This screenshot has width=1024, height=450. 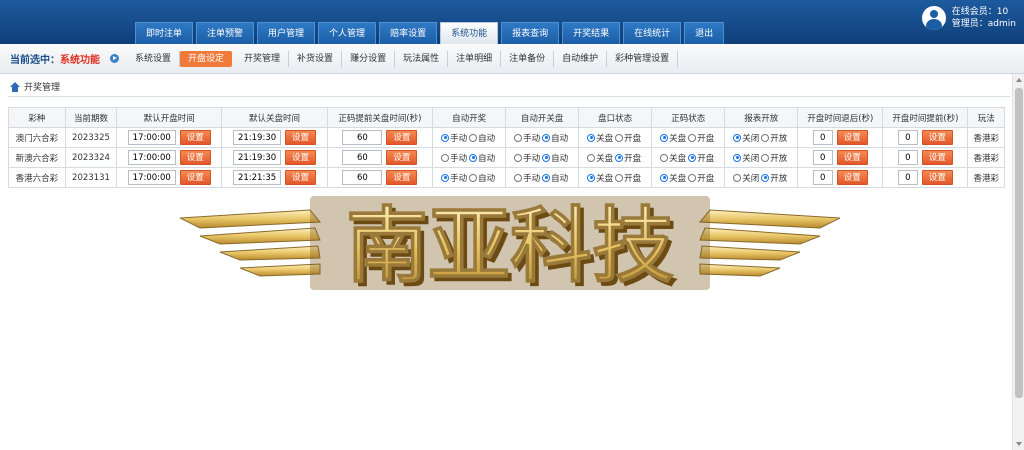 What do you see at coordinates (206, 58) in the screenshot?
I see `sub-nav-item: 开盘设定` at bounding box center [206, 58].